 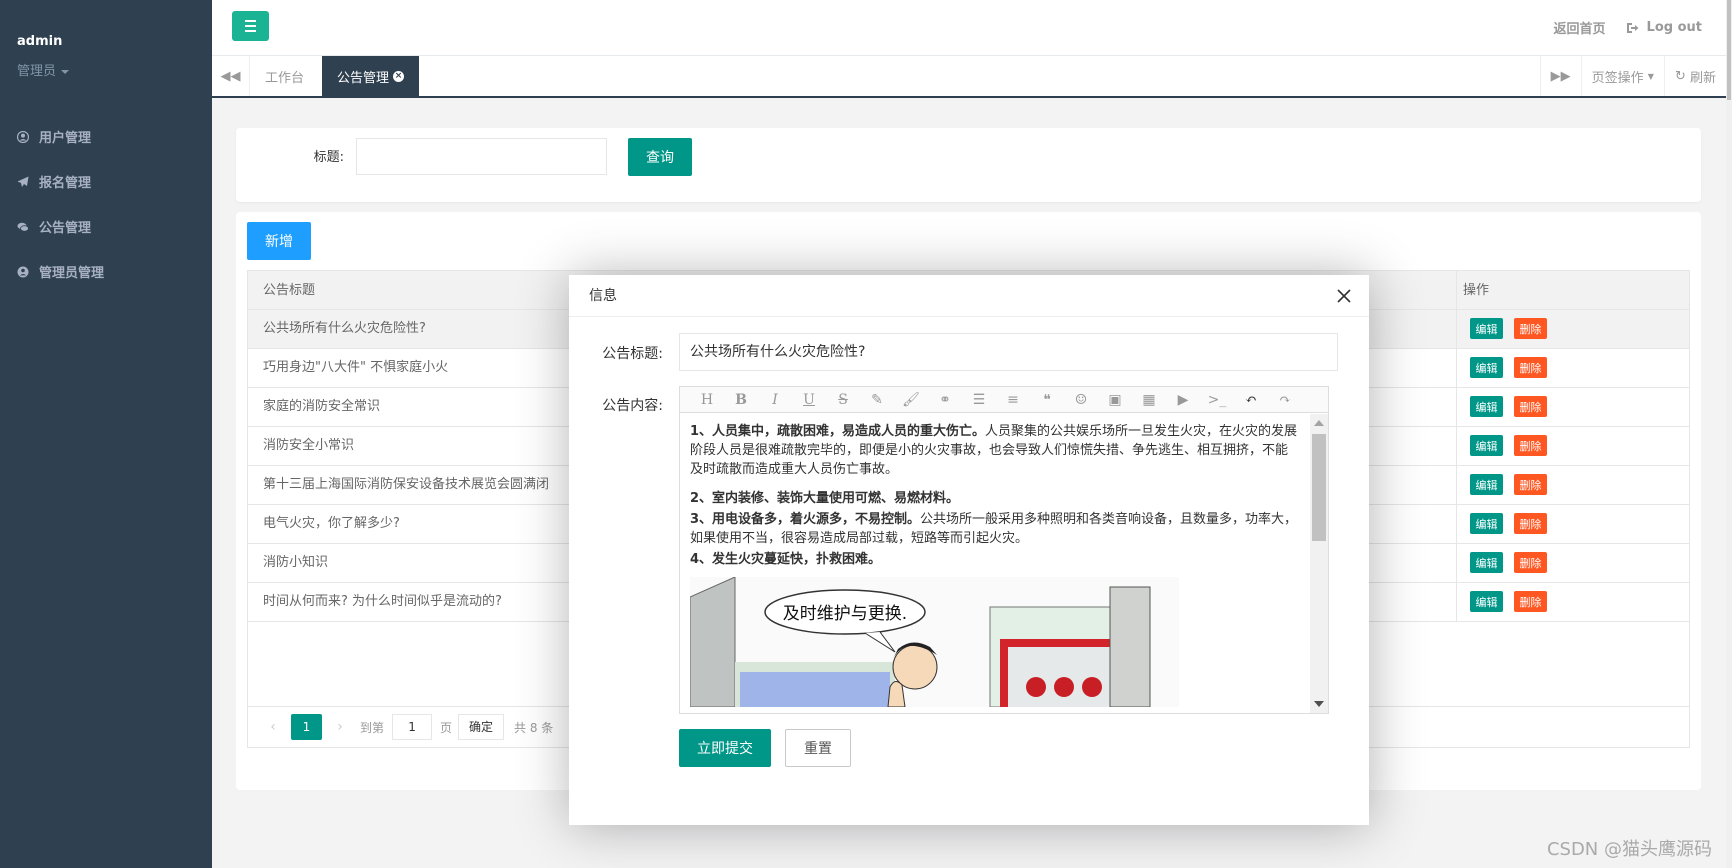 What do you see at coordinates (106, 226) in the screenshot?
I see `sidebar-item-announcements: 公告管理` at bounding box center [106, 226].